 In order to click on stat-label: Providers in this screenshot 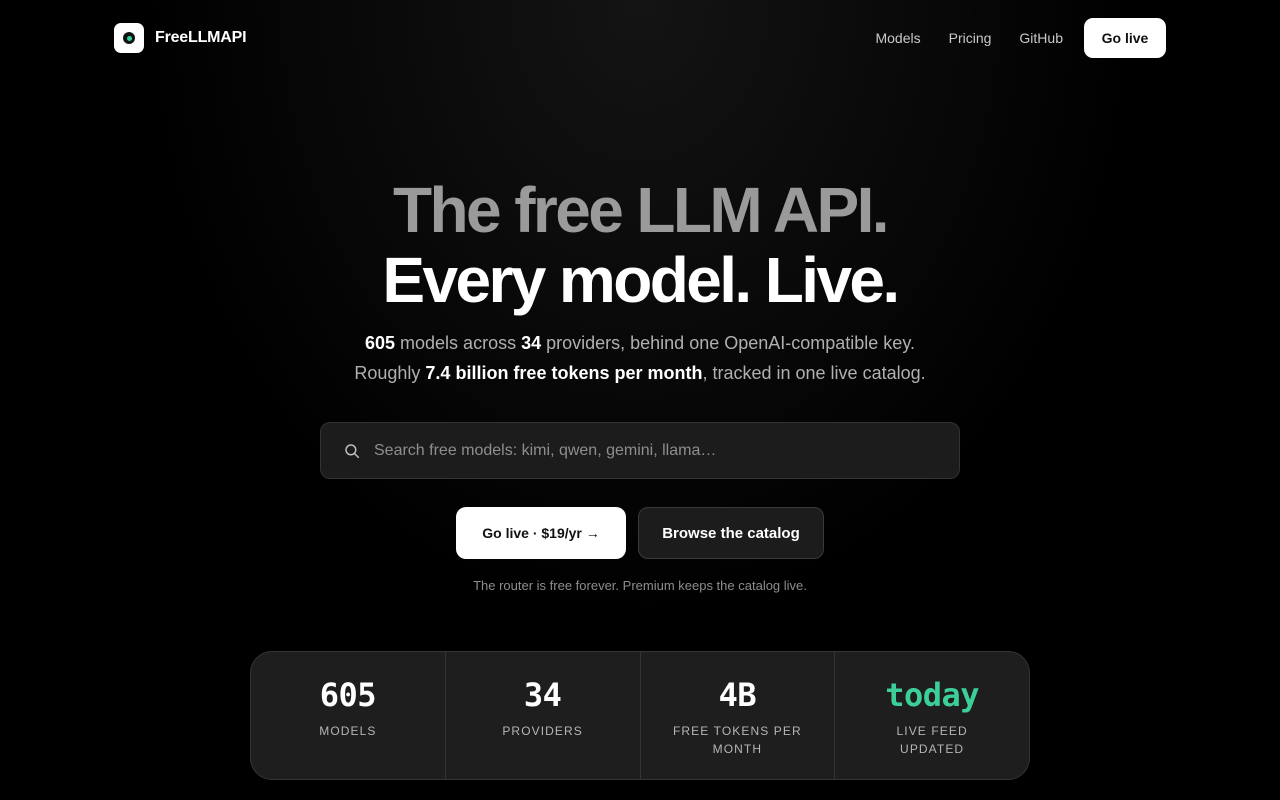, I will do `click(542, 731)`.